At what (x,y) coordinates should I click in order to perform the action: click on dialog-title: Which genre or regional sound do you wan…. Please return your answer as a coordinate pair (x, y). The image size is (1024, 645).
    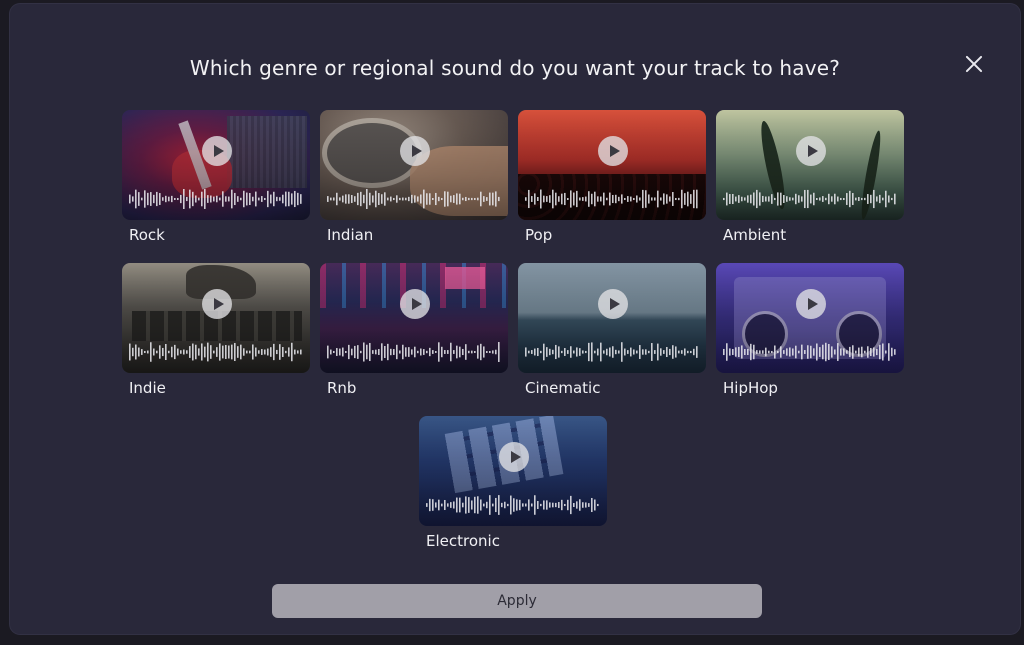
    Looking at the image, I should click on (515, 68).